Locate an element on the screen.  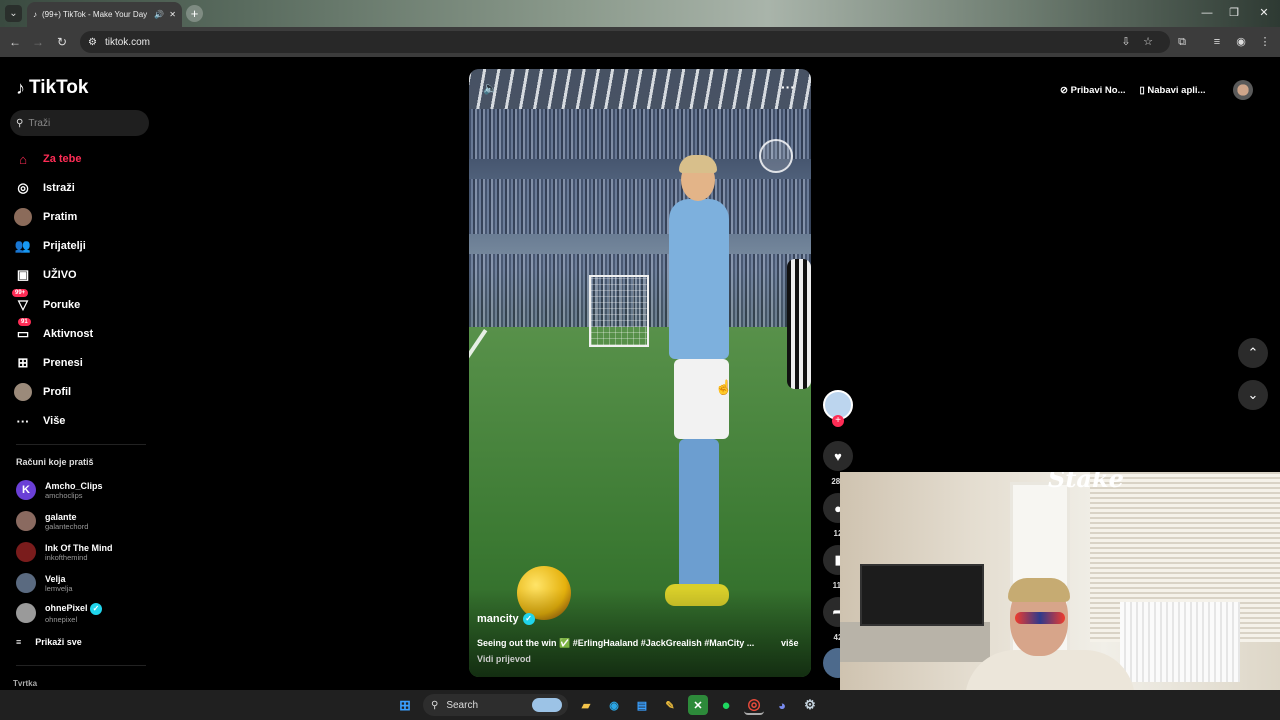
avatar is located at coordinates (26, 613).